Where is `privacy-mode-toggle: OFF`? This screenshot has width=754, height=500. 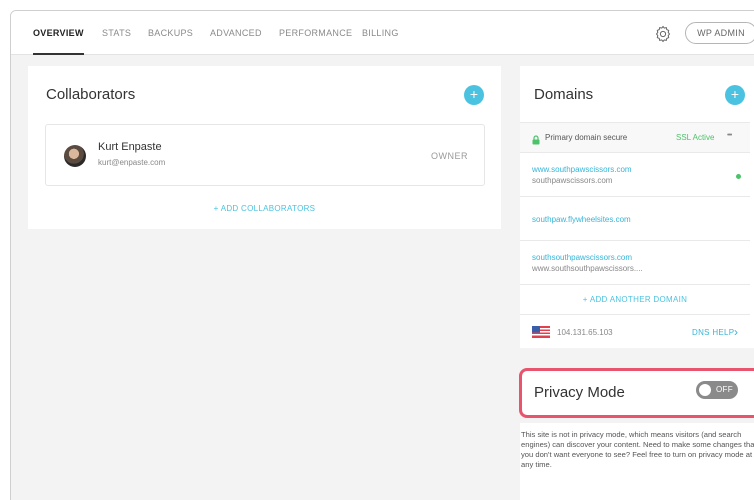
privacy-mode-toggle: OFF is located at coordinates (717, 390).